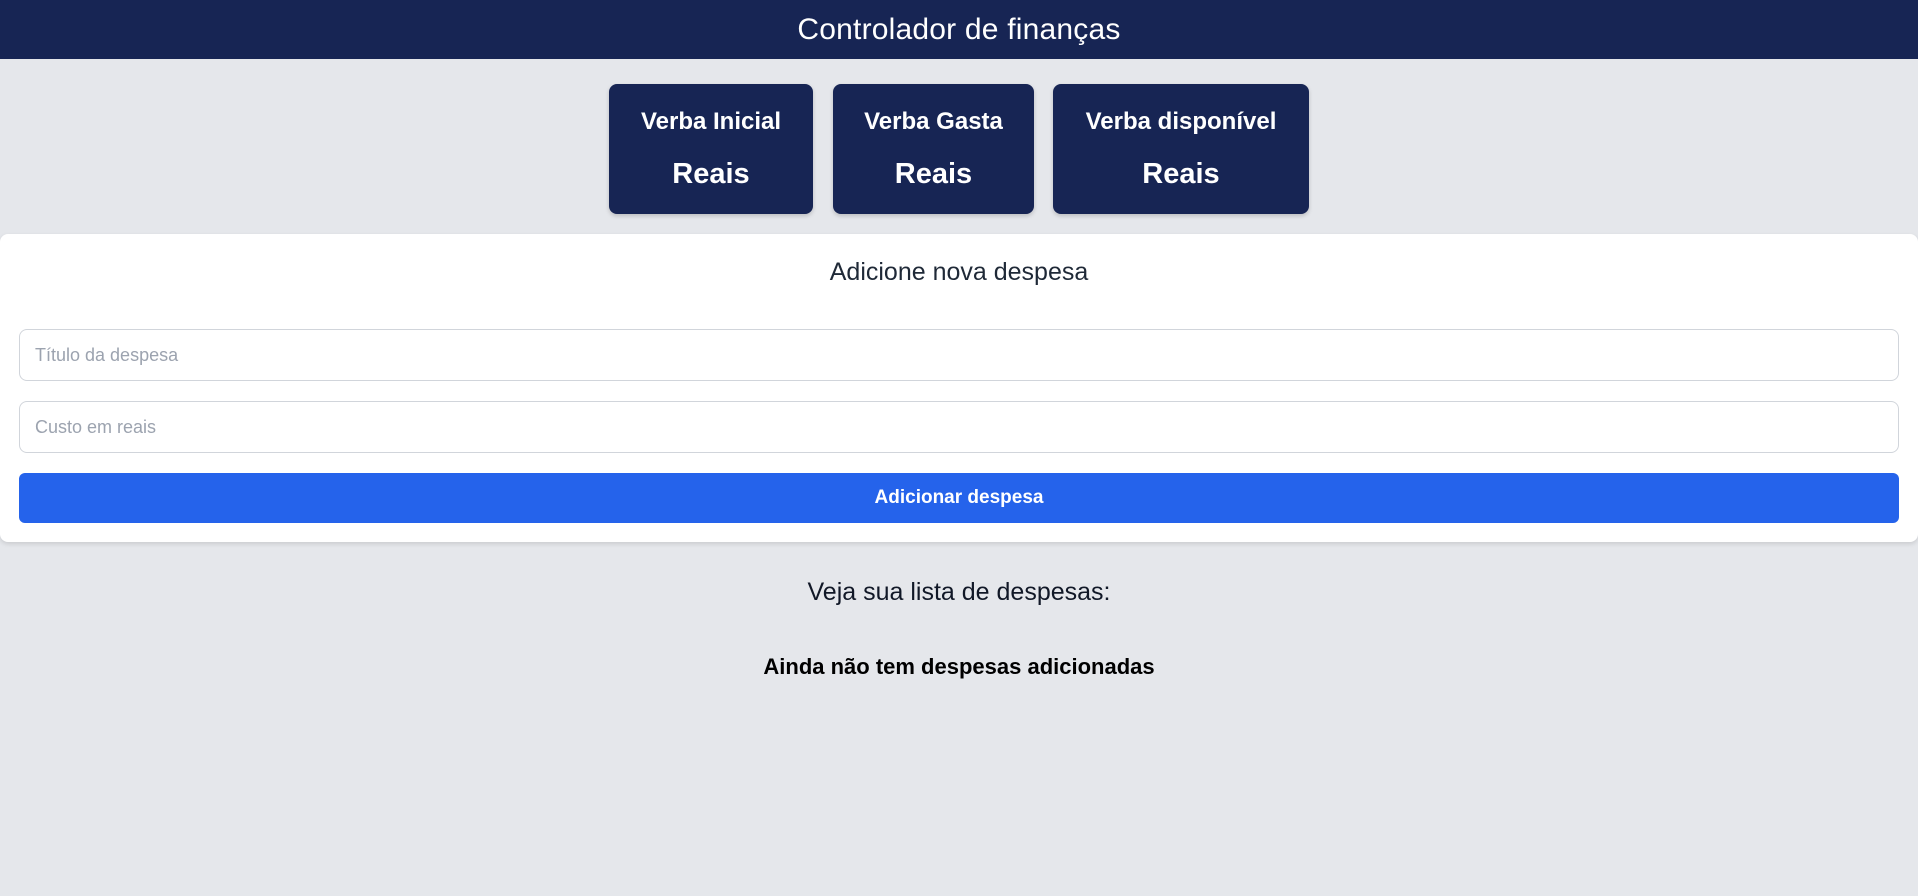  What do you see at coordinates (933, 149) in the screenshot?
I see `spent-budget-card: Verba Gasta Reais` at bounding box center [933, 149].